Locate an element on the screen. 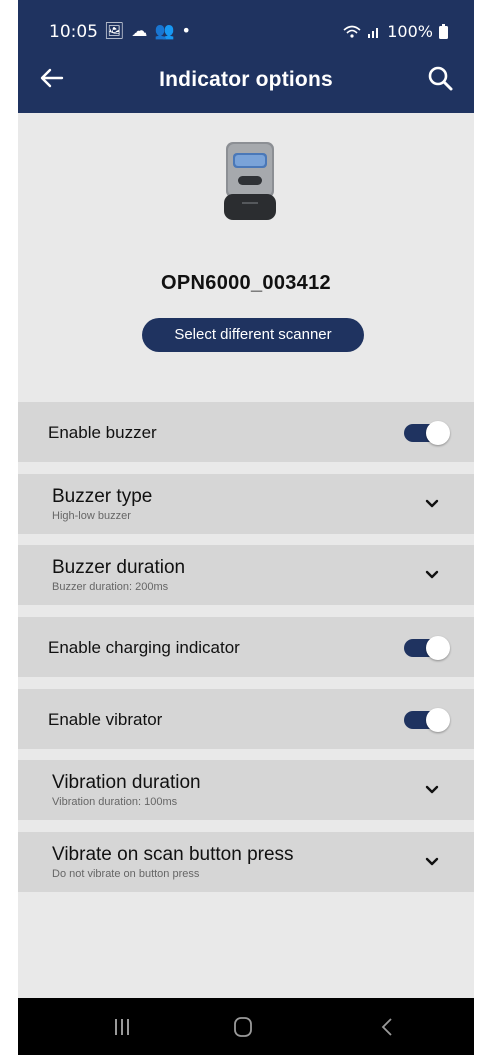 Image resolution: width=493 pixels, height=1055 pixels. setting-value: Buzzer duration: 200ms is located at coordinates (110, 587).